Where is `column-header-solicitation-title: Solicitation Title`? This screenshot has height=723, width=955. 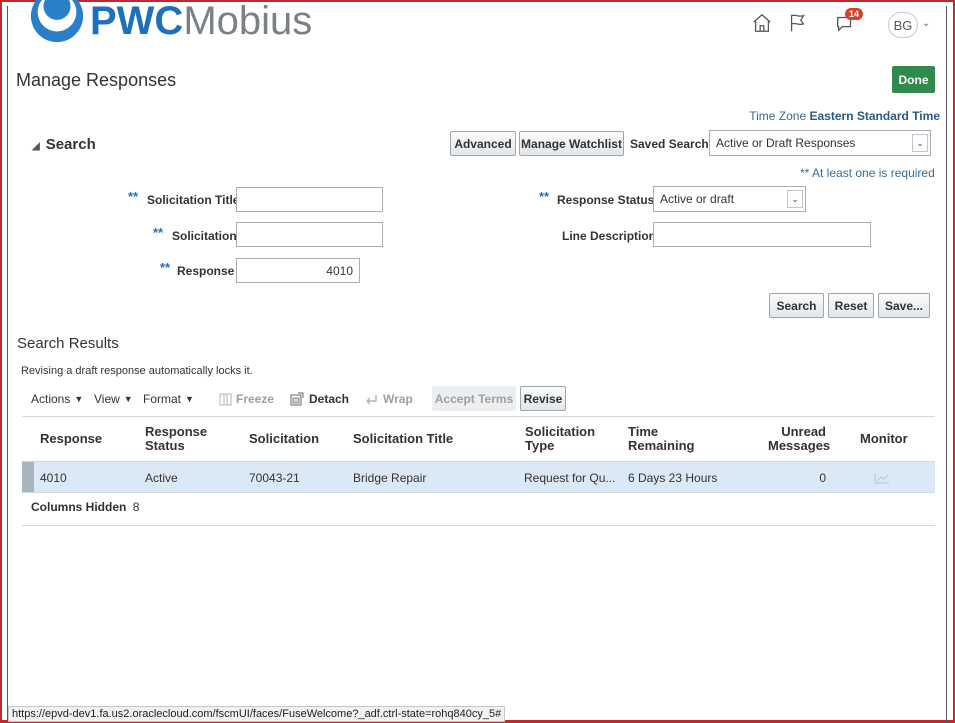
column-header-solicitation-title: Solicitation Title is located at coordinates (403, 439).